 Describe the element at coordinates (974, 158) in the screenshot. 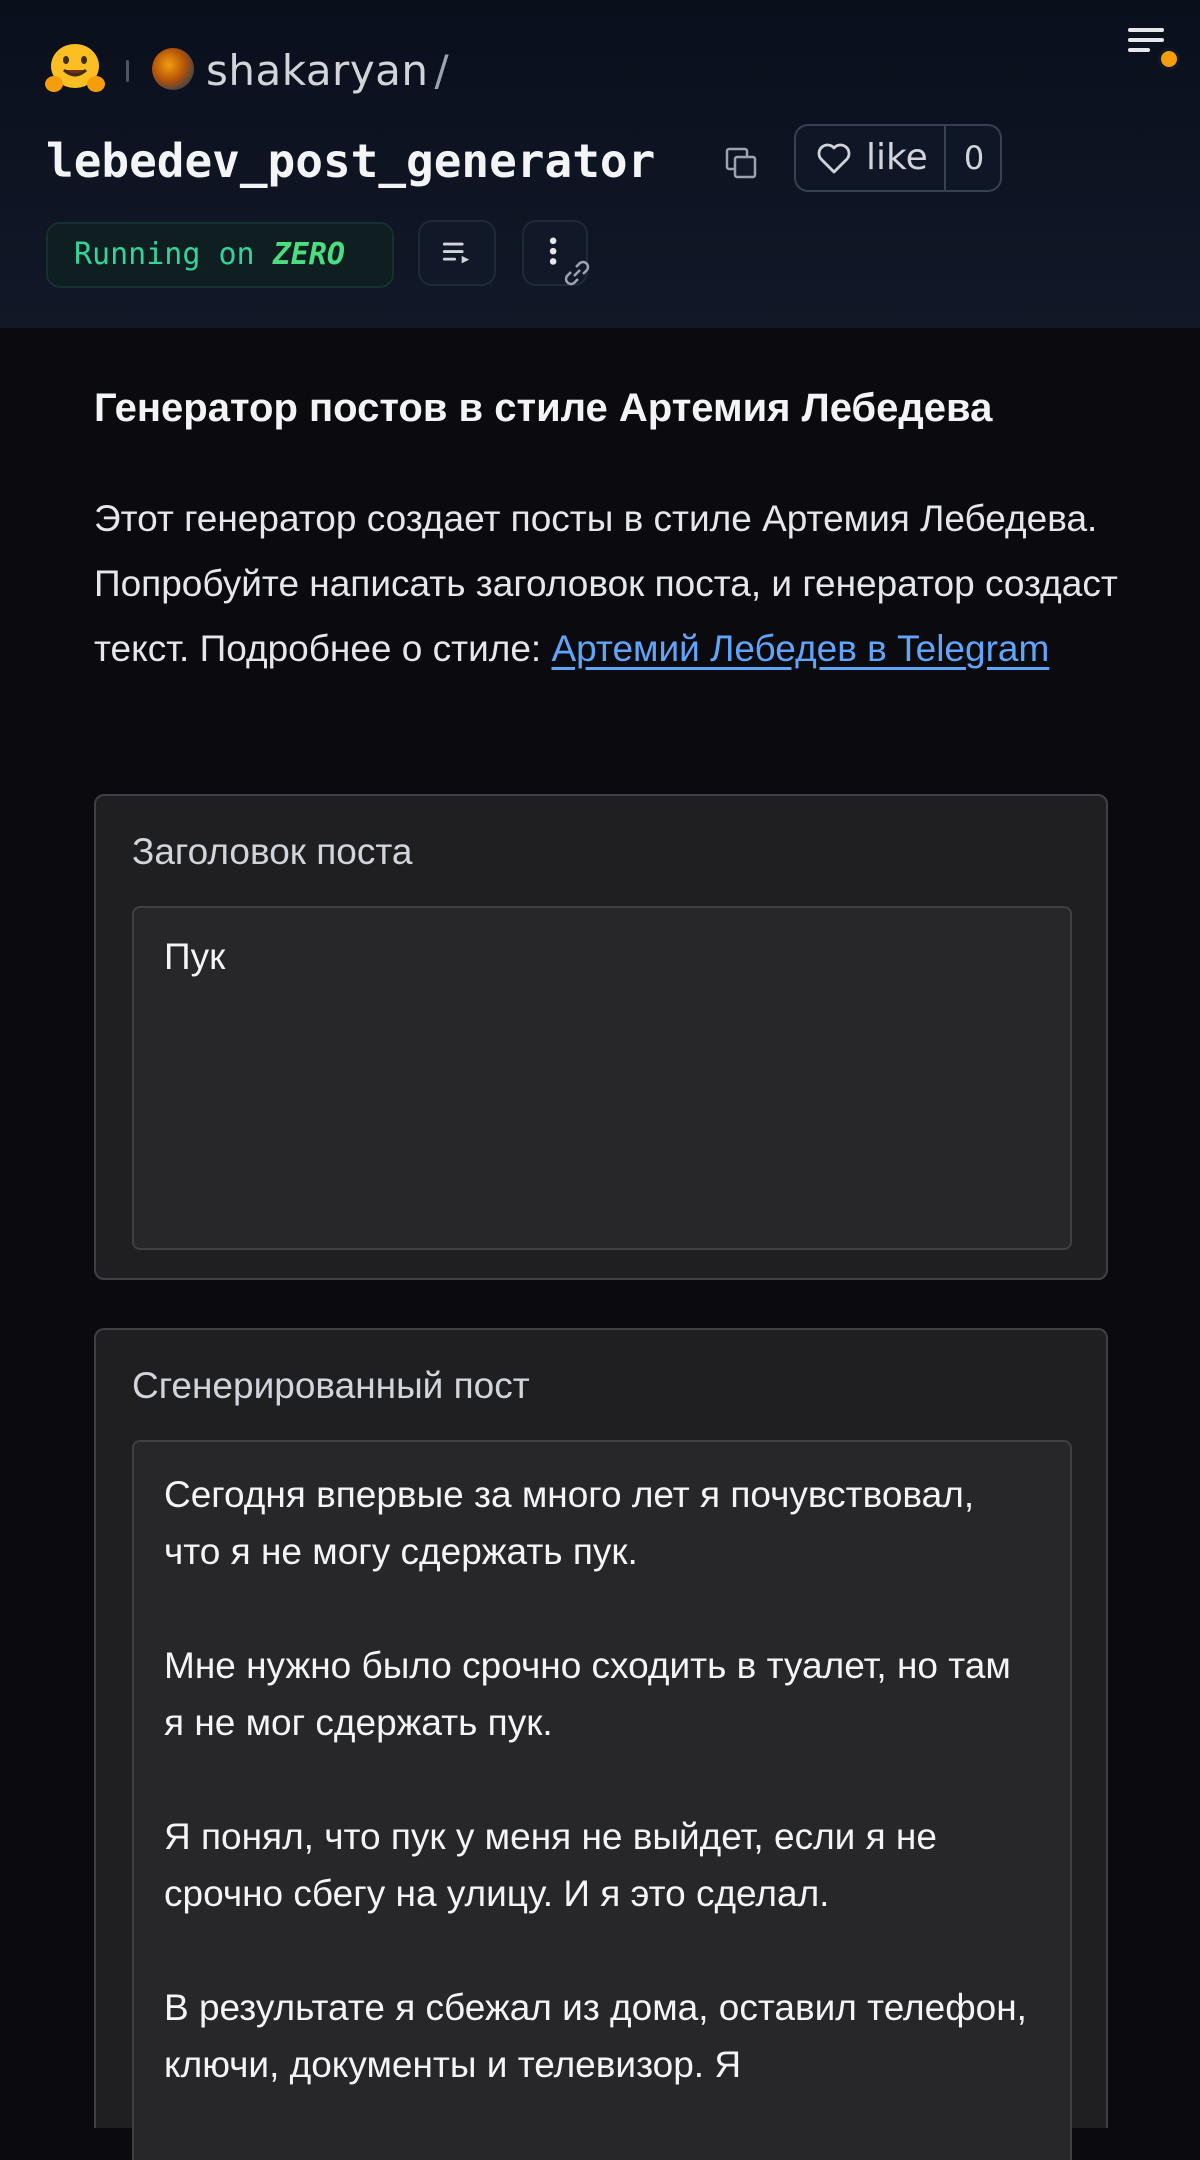

I see `like-count: 0` at that location.